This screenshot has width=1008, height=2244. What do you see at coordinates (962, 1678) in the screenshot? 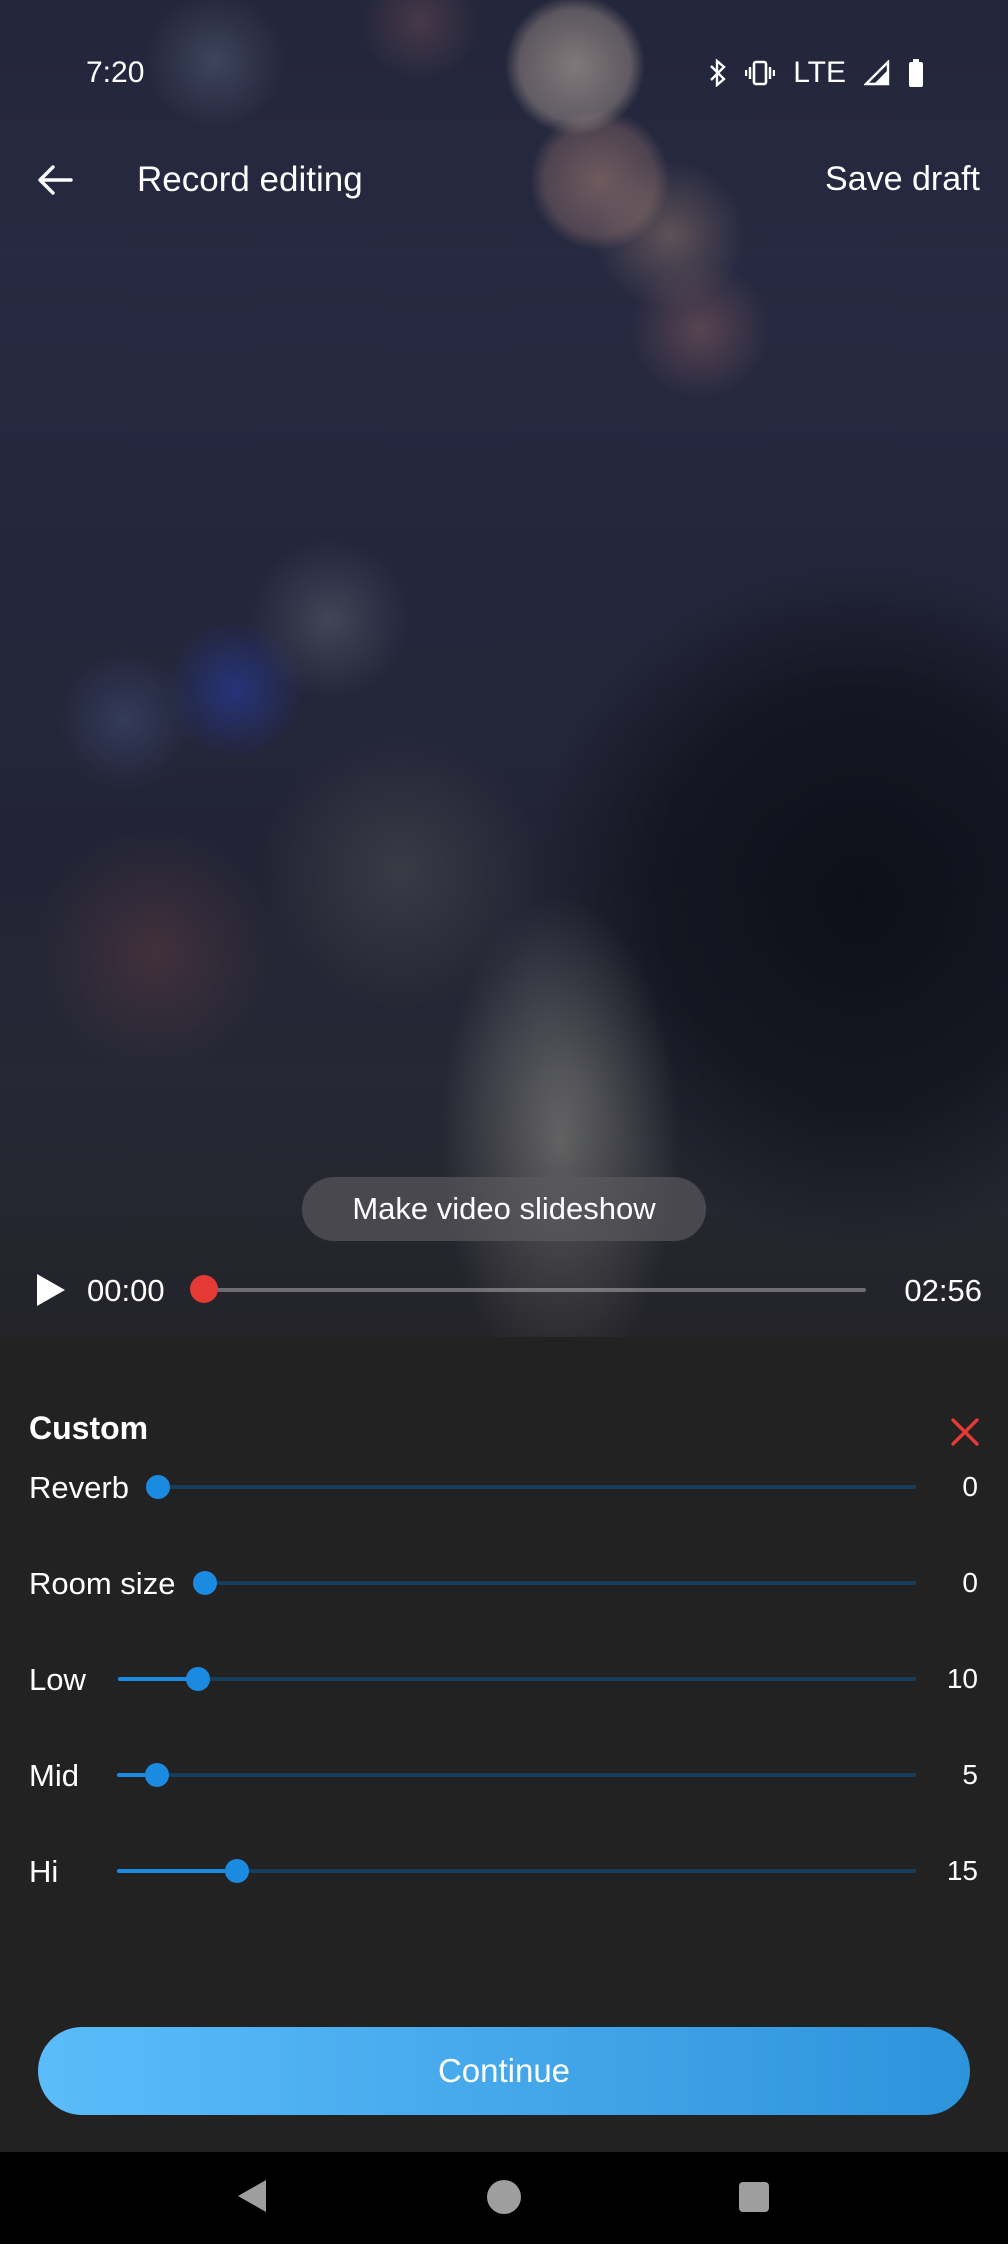
I see `slider-value: 10` at bounding box center [962, 1678].